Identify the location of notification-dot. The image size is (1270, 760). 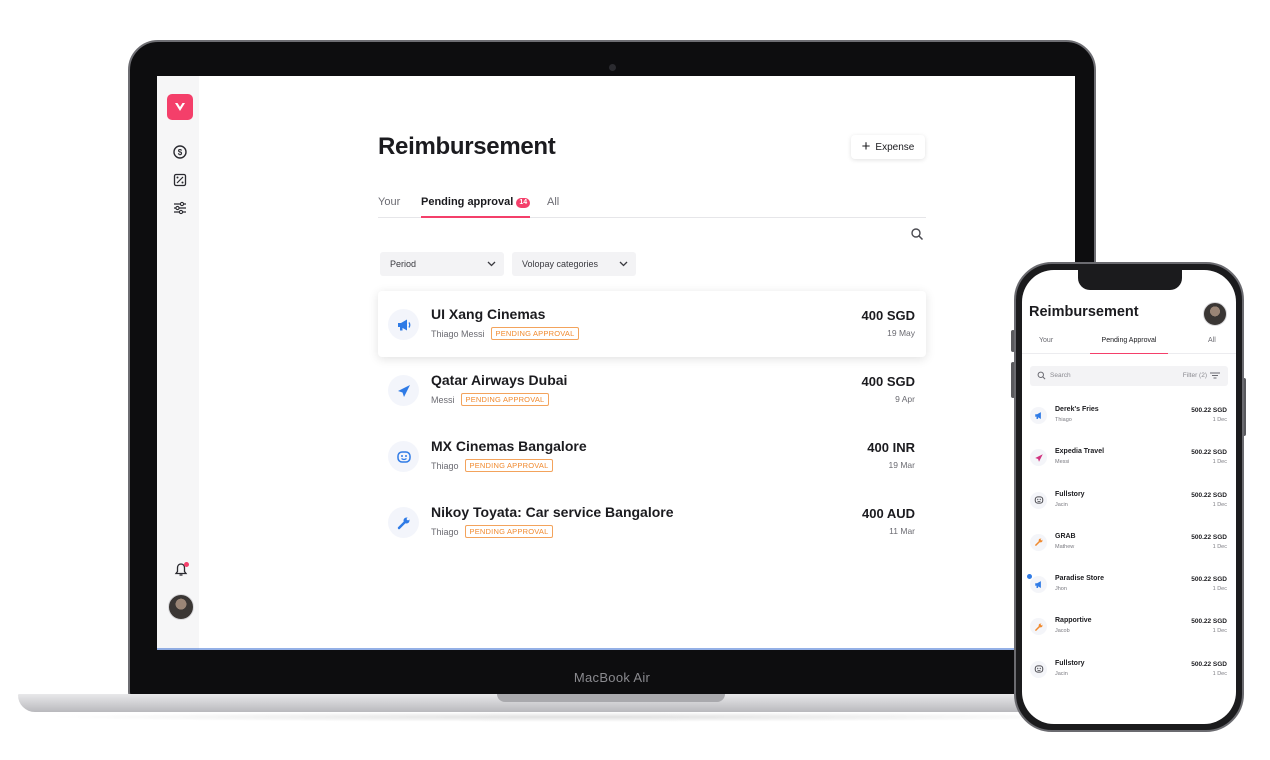
(186, 564).